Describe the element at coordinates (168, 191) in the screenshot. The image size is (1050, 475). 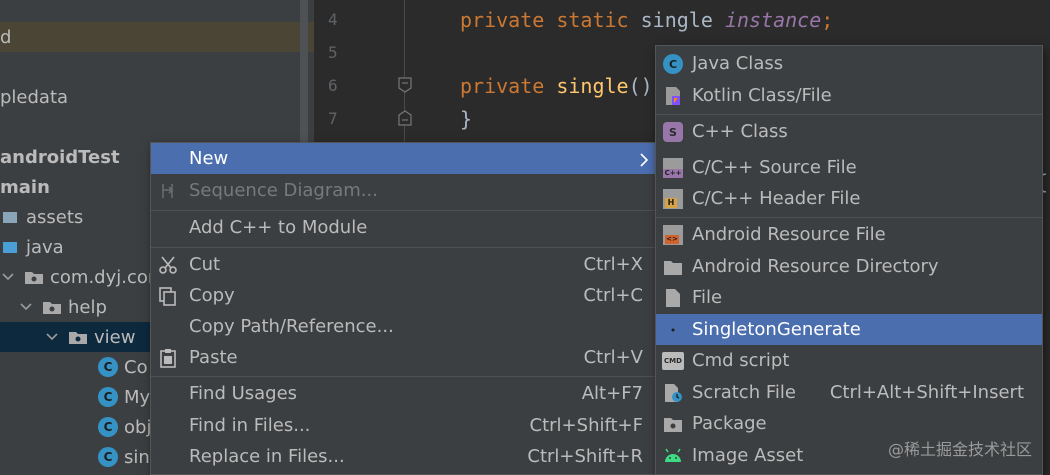
I see `sequence-diagram-icon` at that location.